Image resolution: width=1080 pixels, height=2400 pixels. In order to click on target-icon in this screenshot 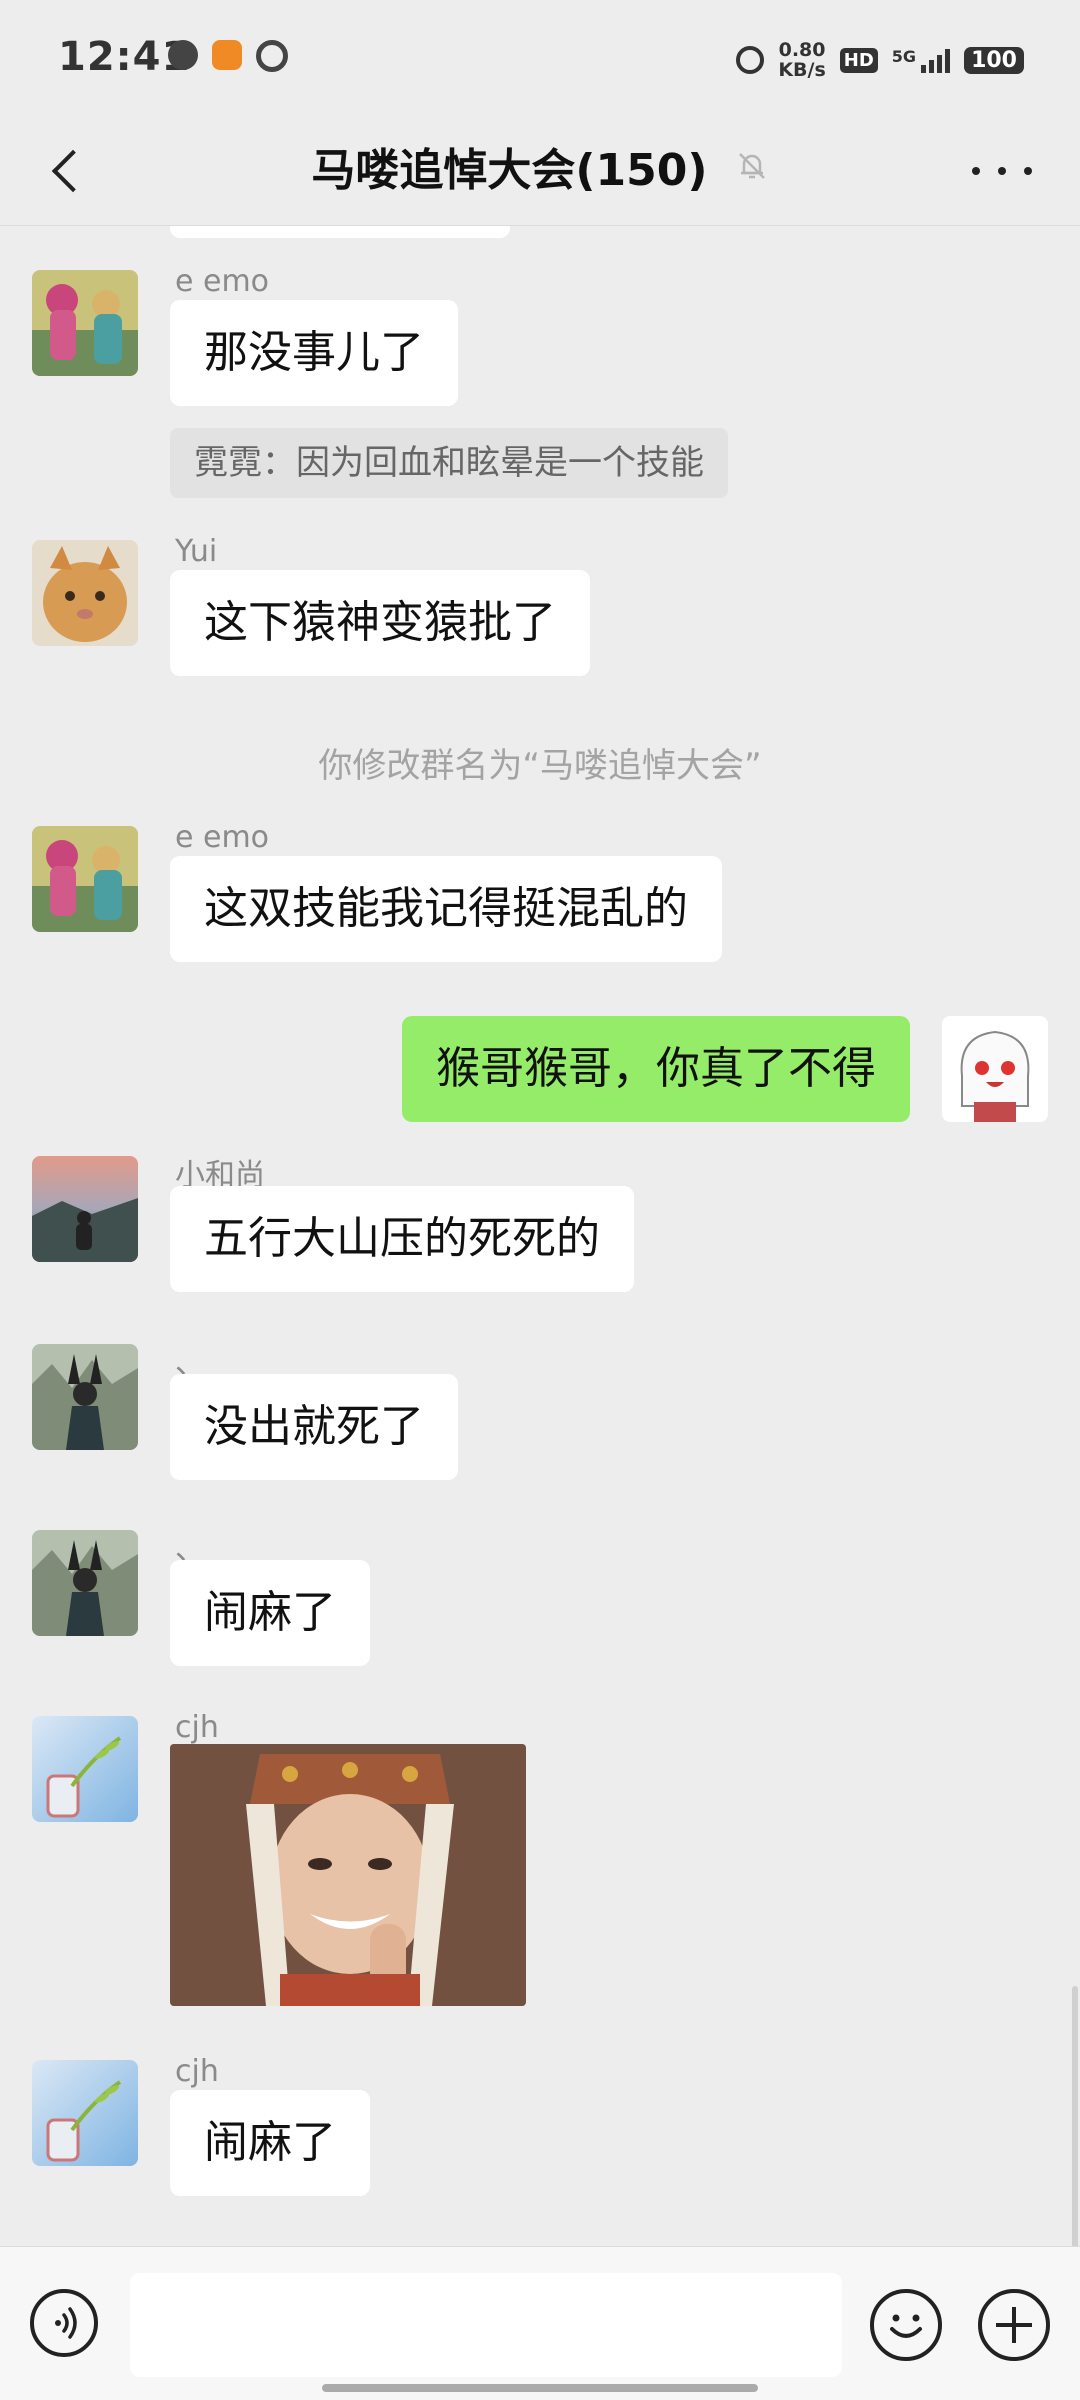, I will do `click(272, 56)`.